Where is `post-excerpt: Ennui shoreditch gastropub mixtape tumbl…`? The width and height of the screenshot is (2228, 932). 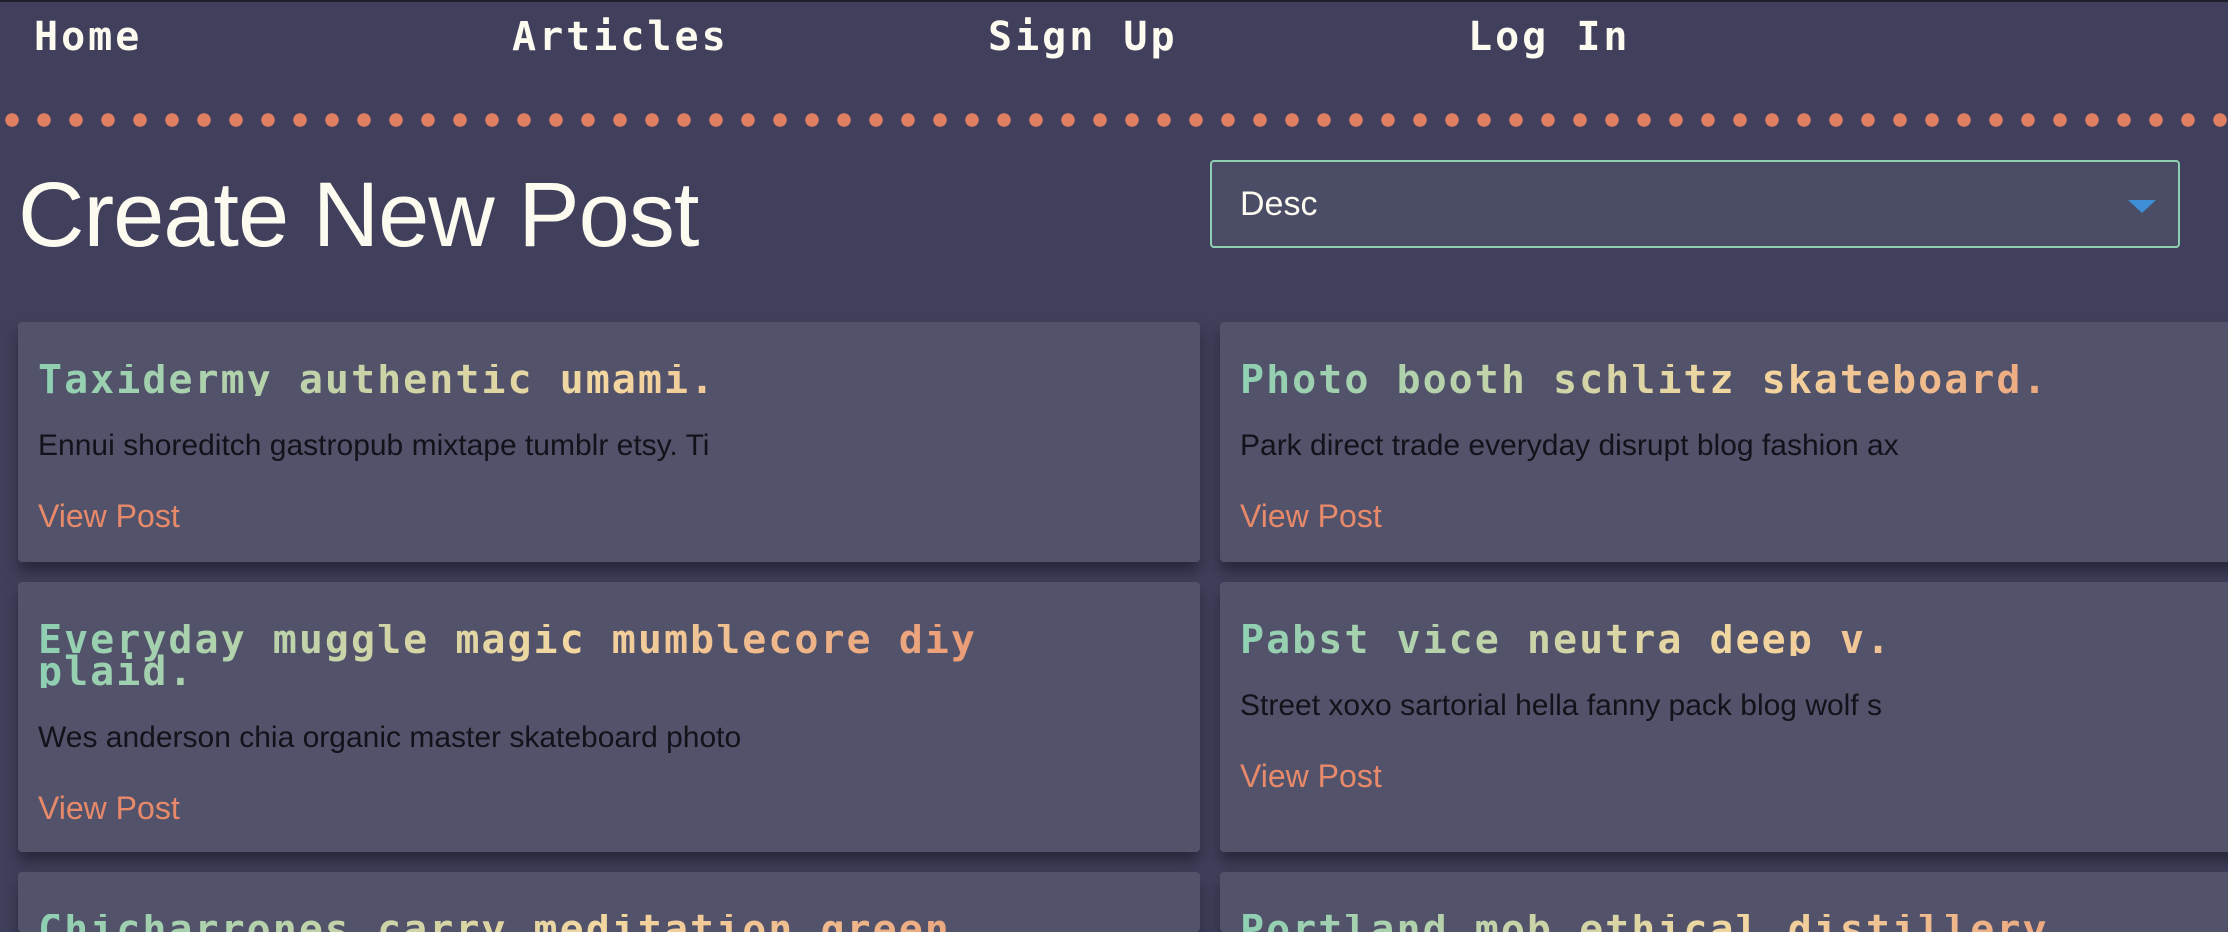
post-excerpt: Ennui shoreditch gastropub mixtape tumbl… is located at coordinates (374, 445).